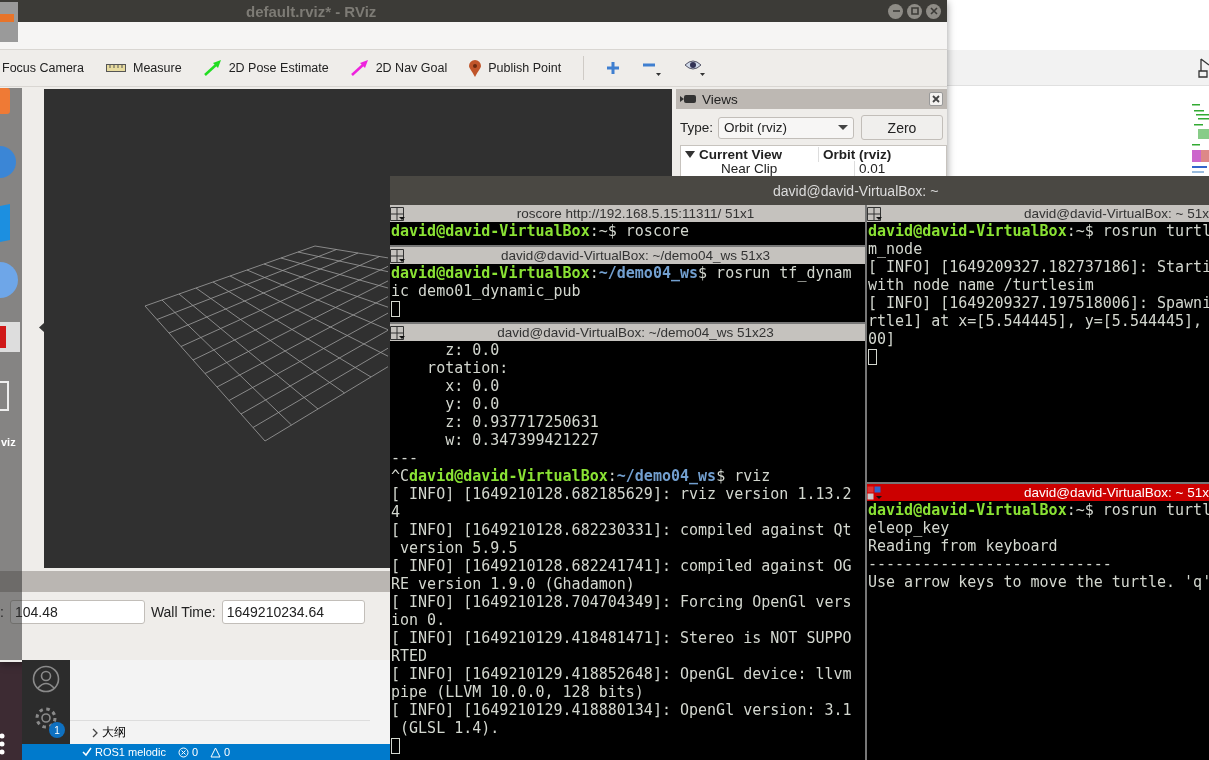  What do you see at coordinates (409, 656) in the screenshot?
I see `terminal-line: RTED` at bounding box center [409, 656].